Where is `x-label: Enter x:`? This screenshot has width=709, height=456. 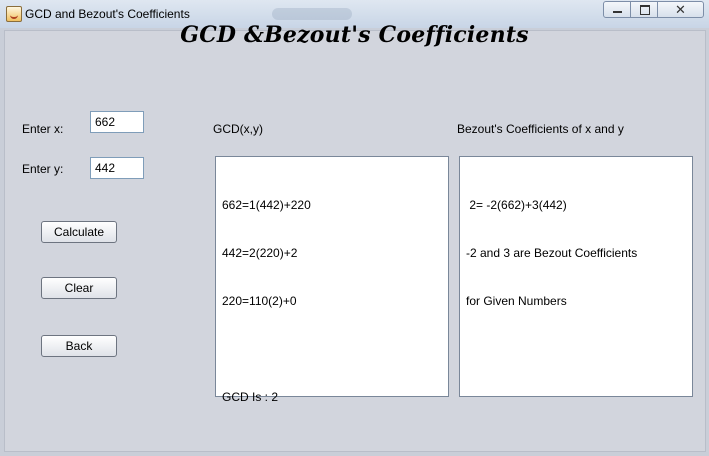
x-label: Enter x: is located at coordinates (43, 129).